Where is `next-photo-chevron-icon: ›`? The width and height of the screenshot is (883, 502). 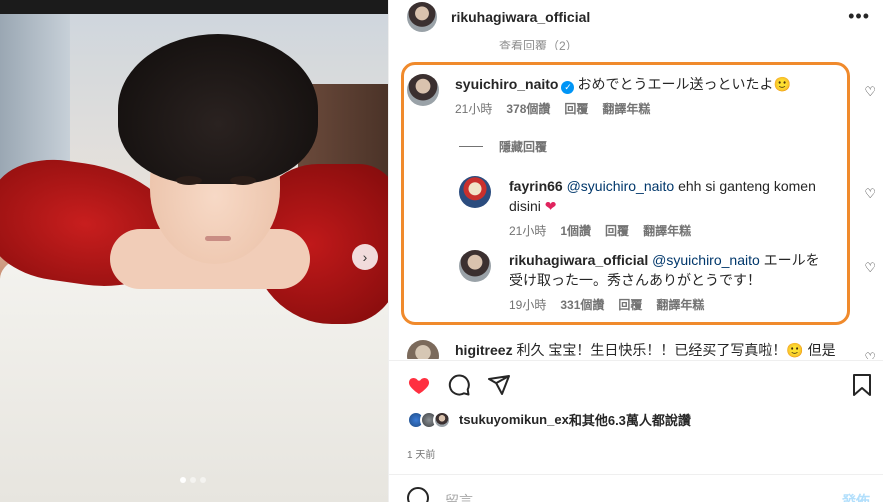
next-photo-chevron-icon: › is located at coordinates (365, 257).